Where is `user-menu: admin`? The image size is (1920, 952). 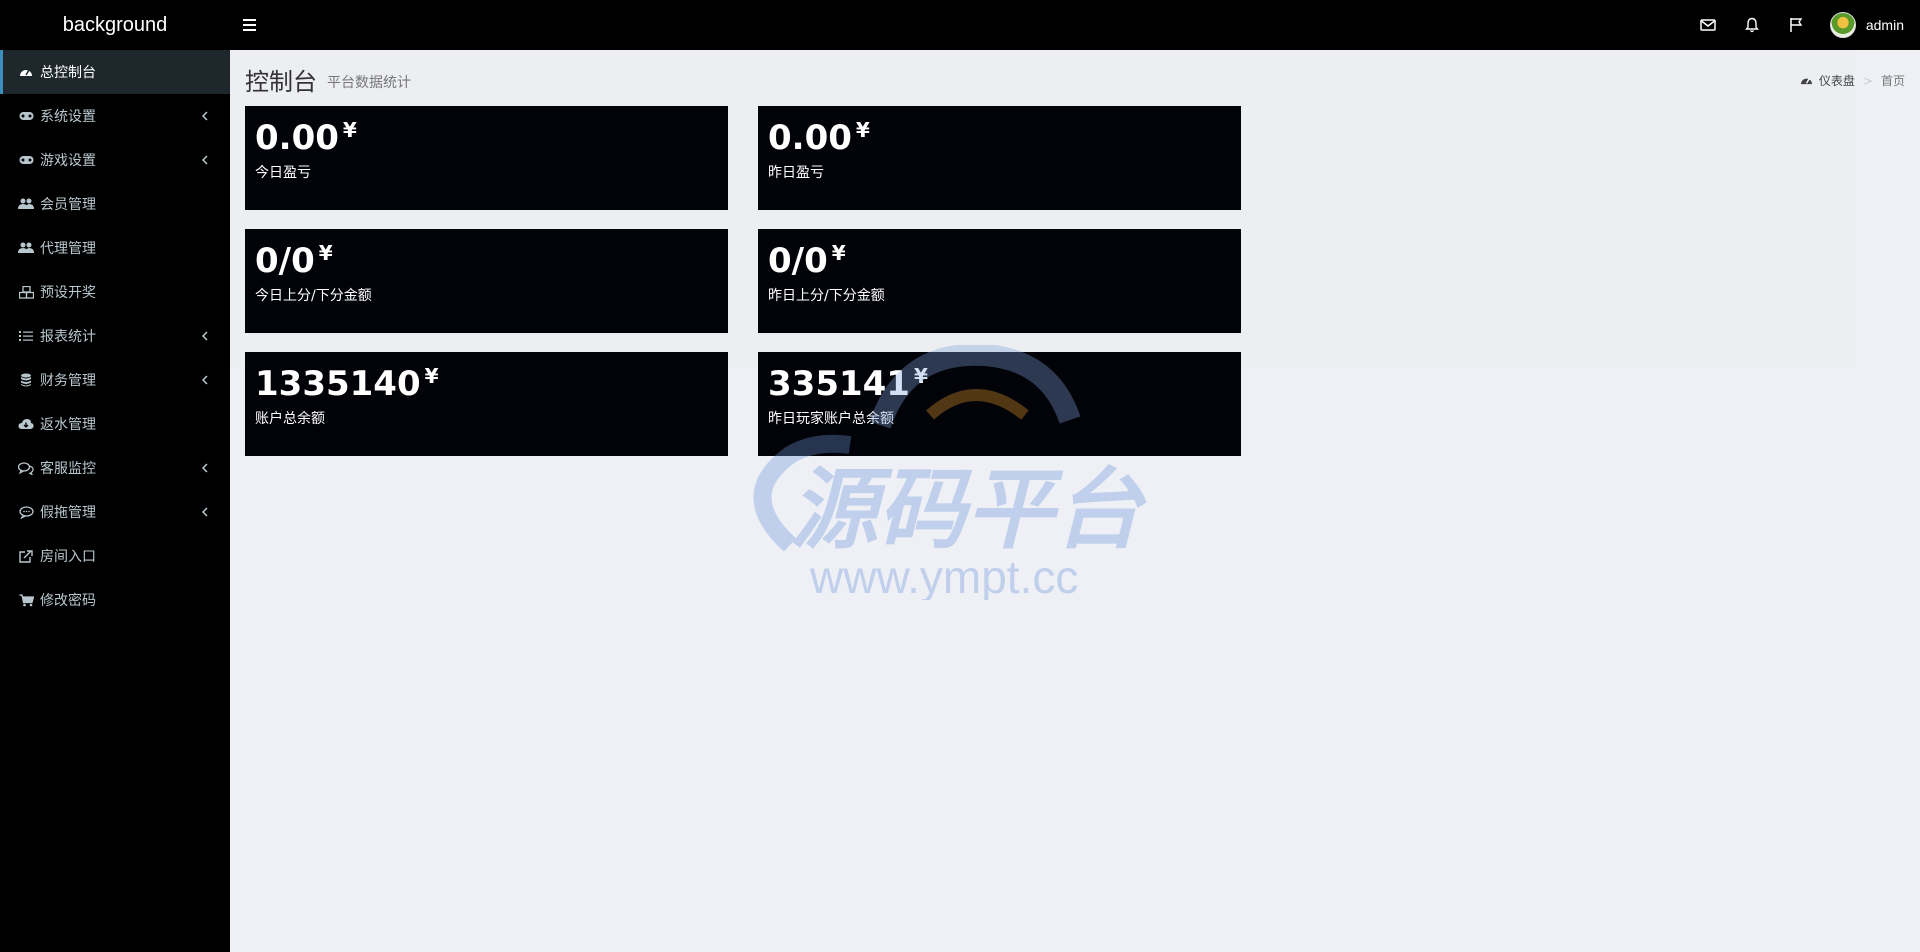
user-menu: admin is located at coordinates (1869, 25).